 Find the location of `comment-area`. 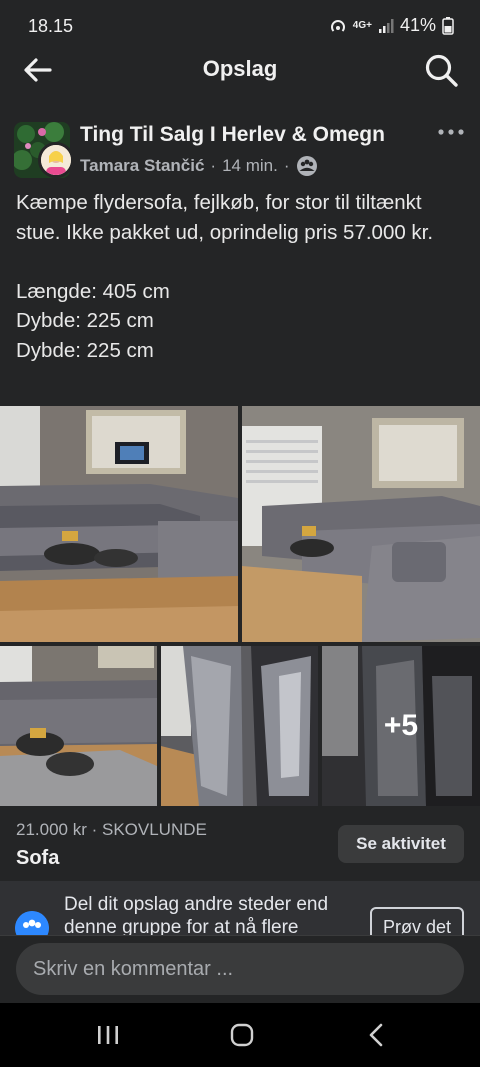

comment-area is located at coordinates (240, 969).